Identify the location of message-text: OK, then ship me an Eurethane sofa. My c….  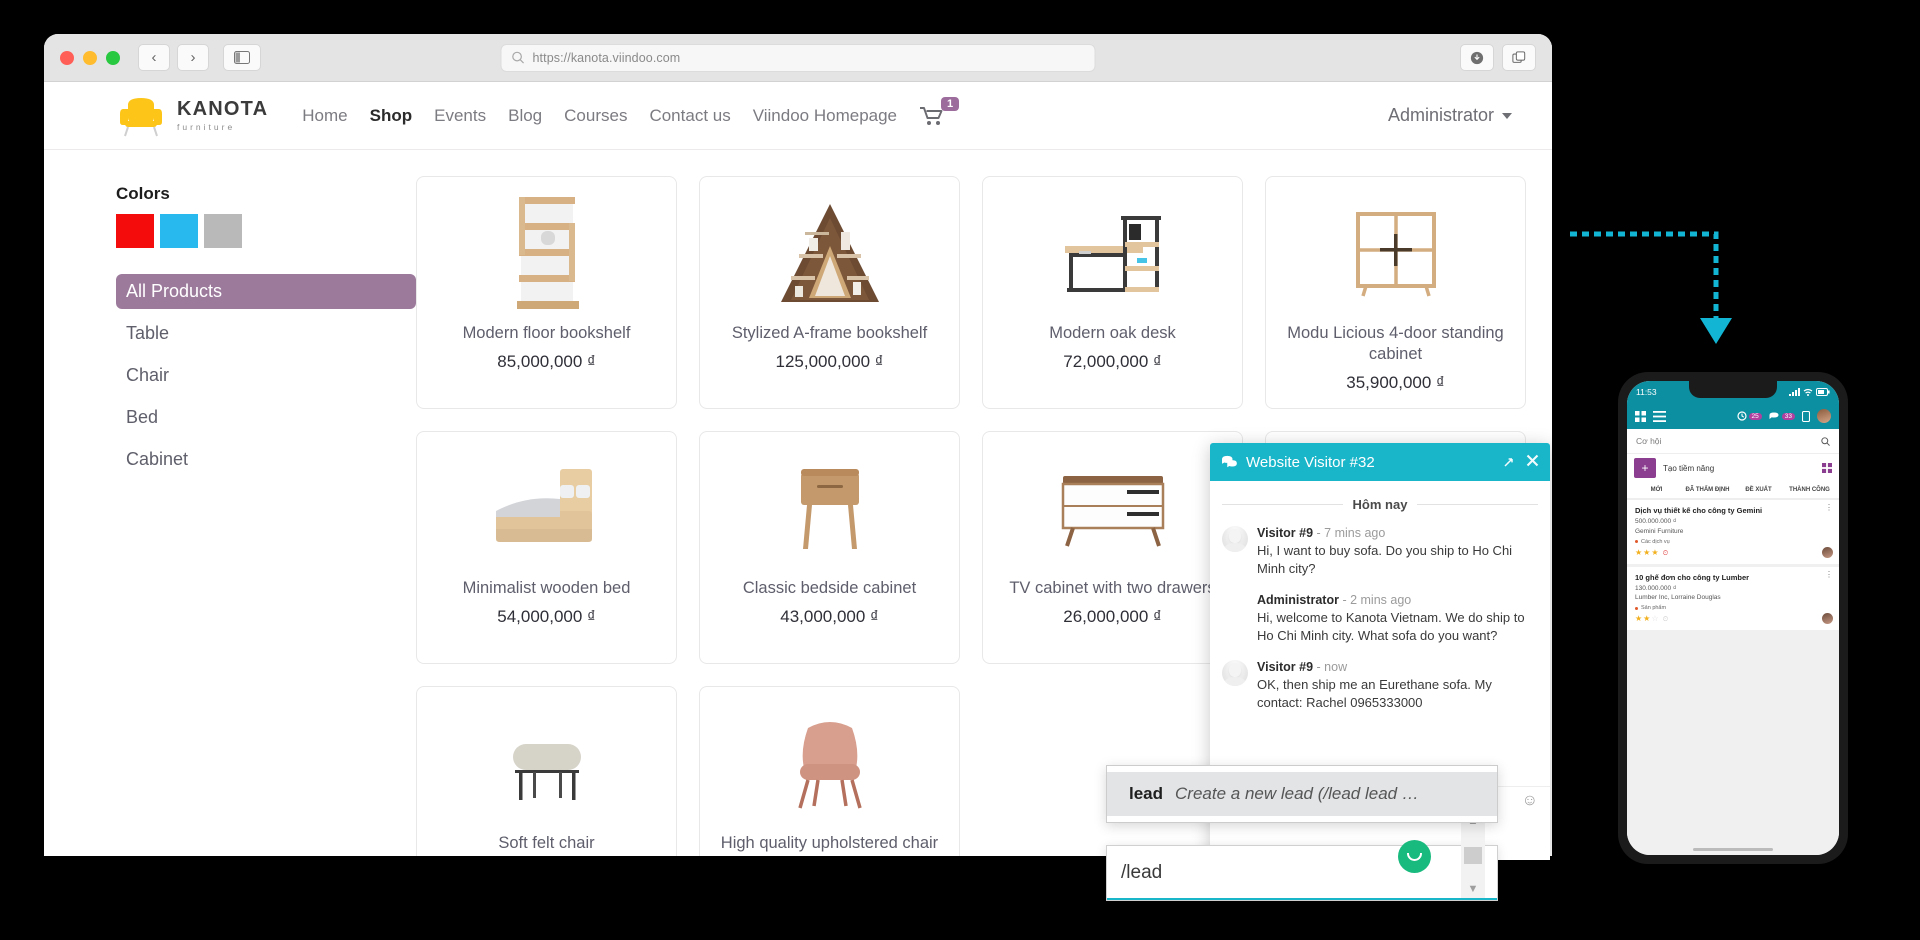
(1374, 693).